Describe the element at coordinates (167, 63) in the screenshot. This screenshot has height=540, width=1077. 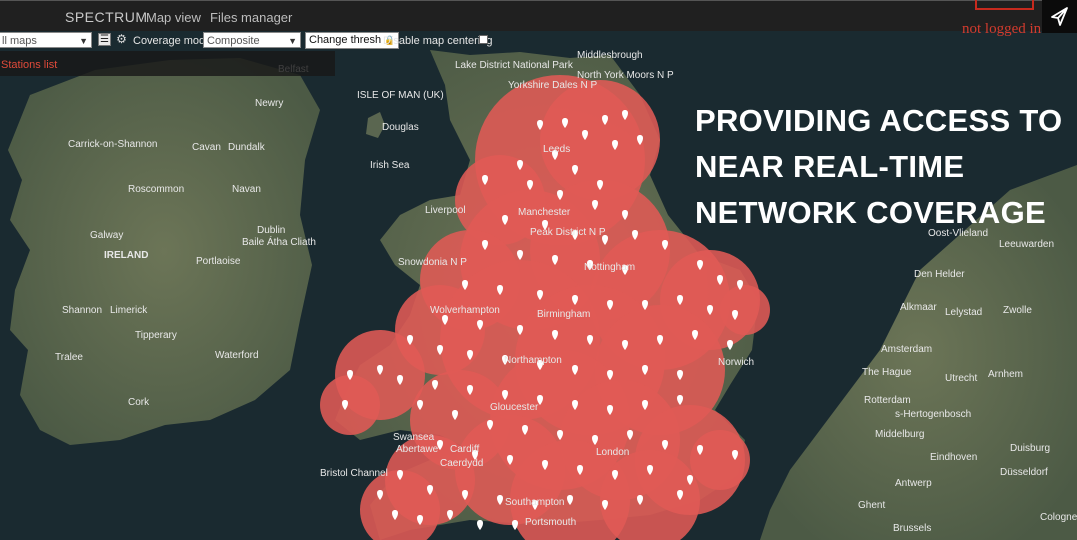
I see `stations-panel: Stations list` at that location.